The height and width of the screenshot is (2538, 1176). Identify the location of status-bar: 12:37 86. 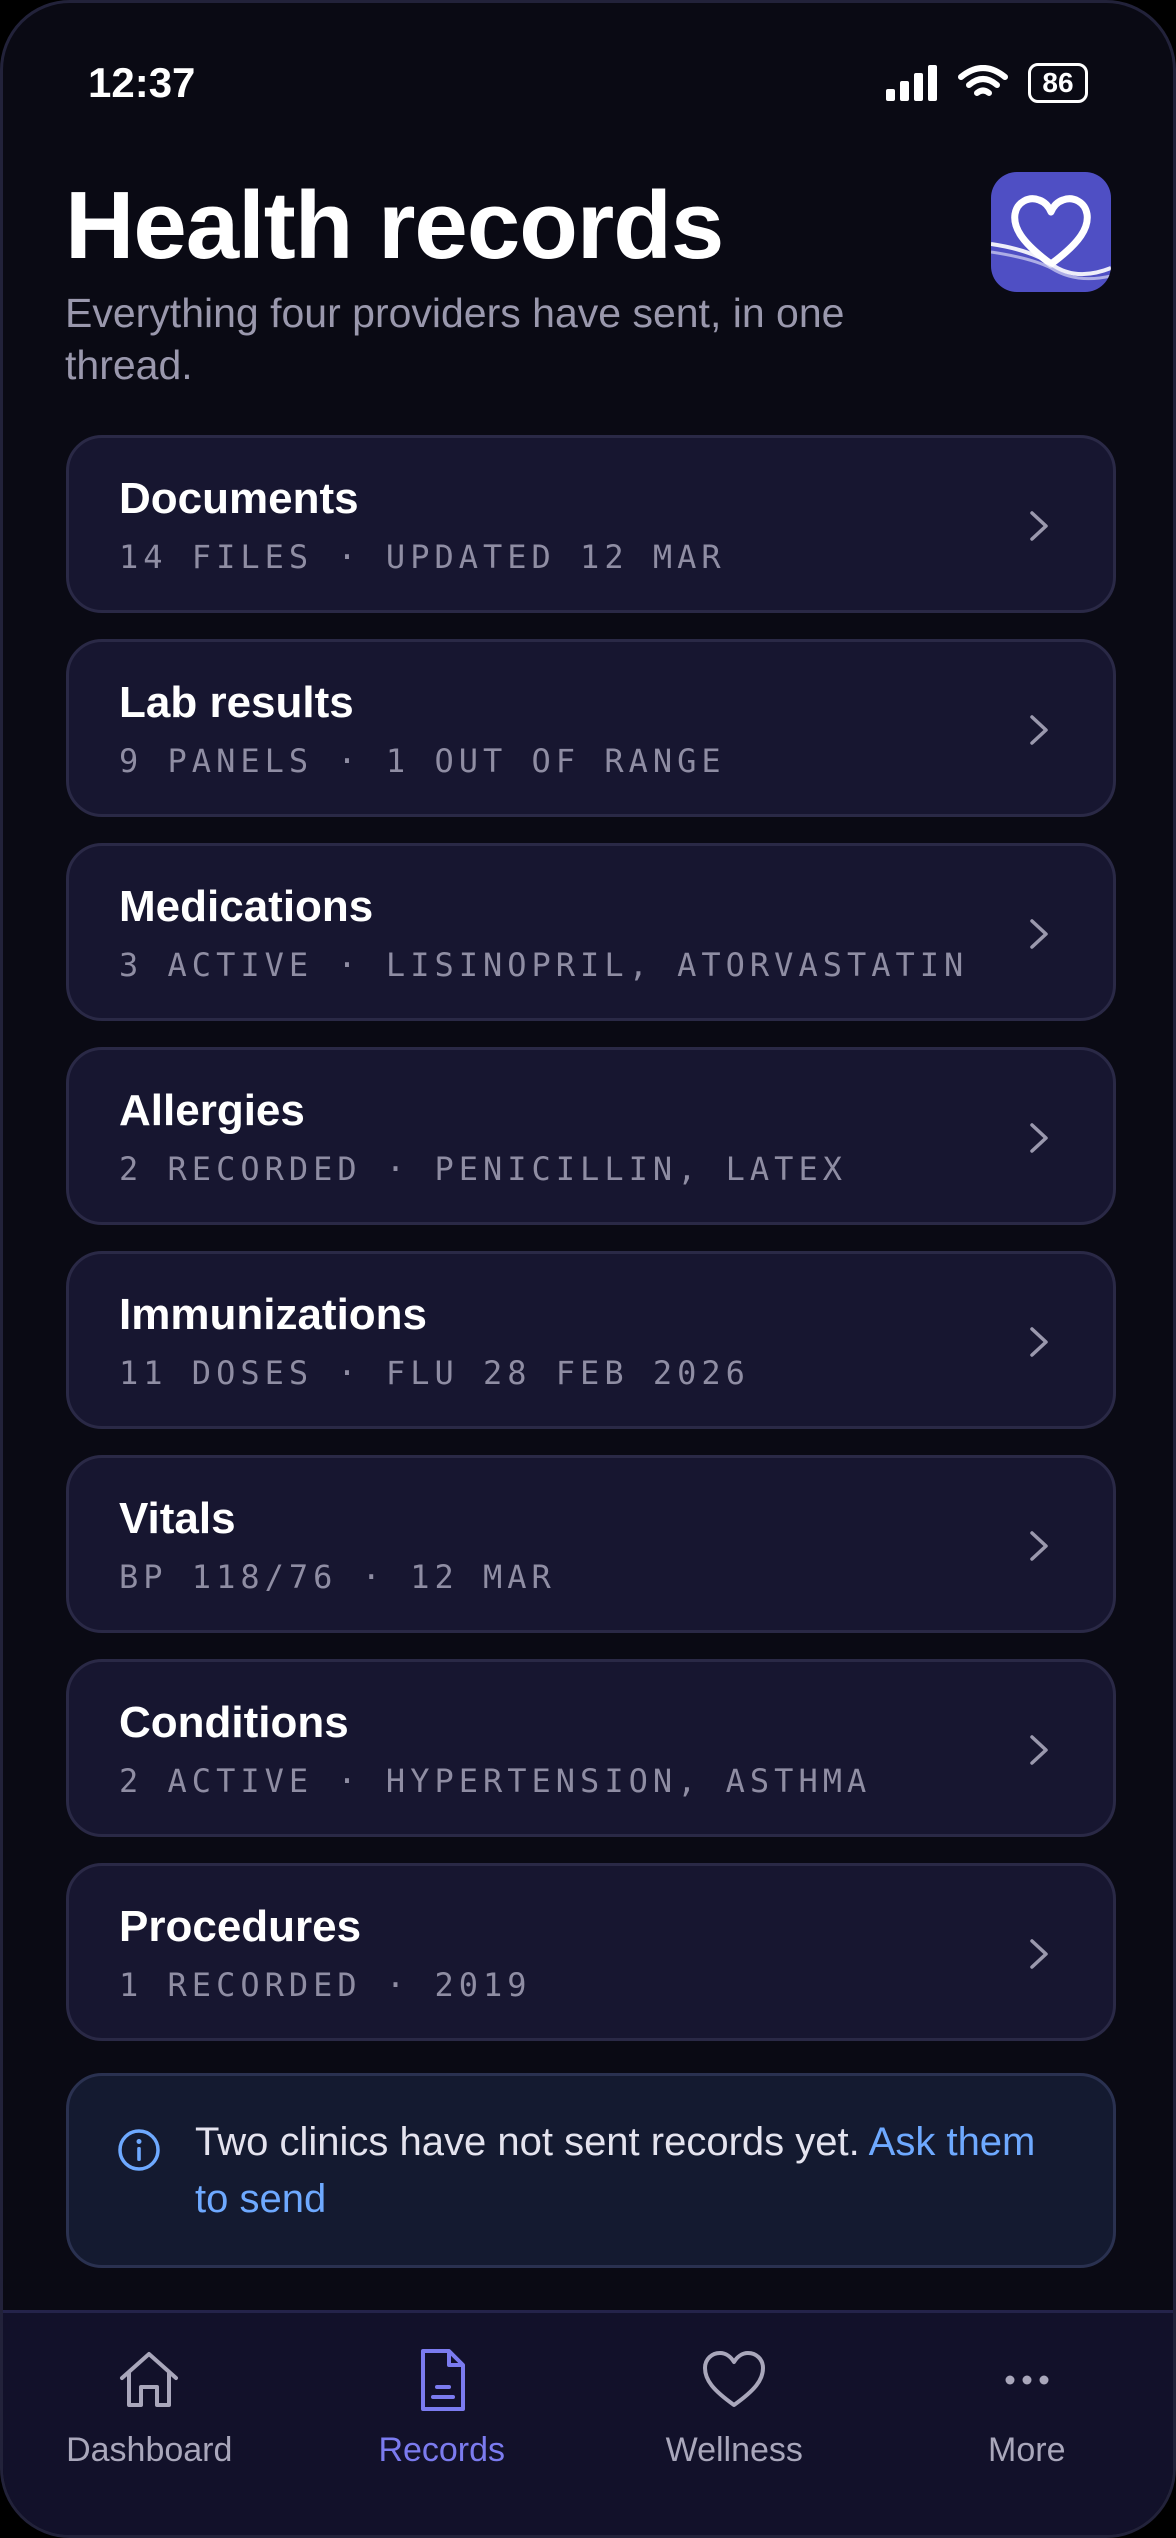
(588, 83).